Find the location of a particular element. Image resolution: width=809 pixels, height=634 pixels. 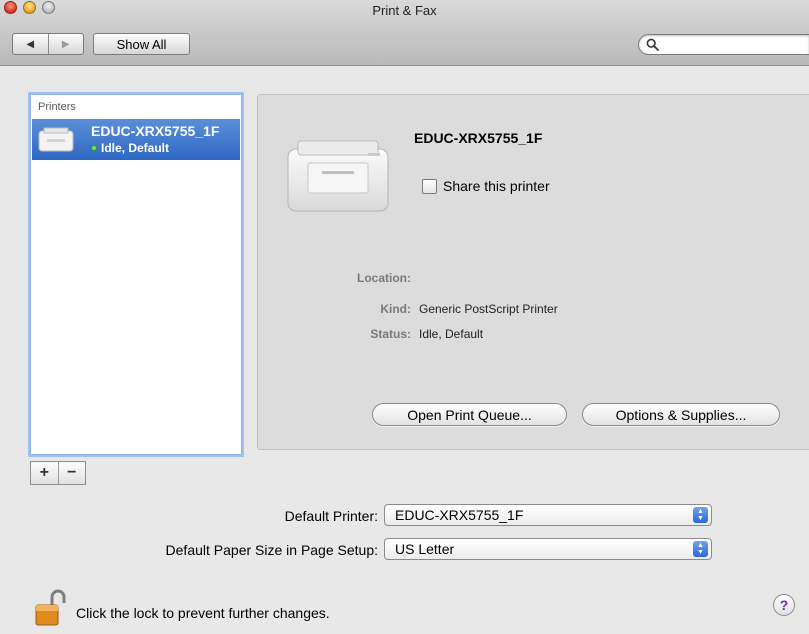

printer-list-item-name: EDUC-XRX5755_1F is located at coordinates (155, 131).